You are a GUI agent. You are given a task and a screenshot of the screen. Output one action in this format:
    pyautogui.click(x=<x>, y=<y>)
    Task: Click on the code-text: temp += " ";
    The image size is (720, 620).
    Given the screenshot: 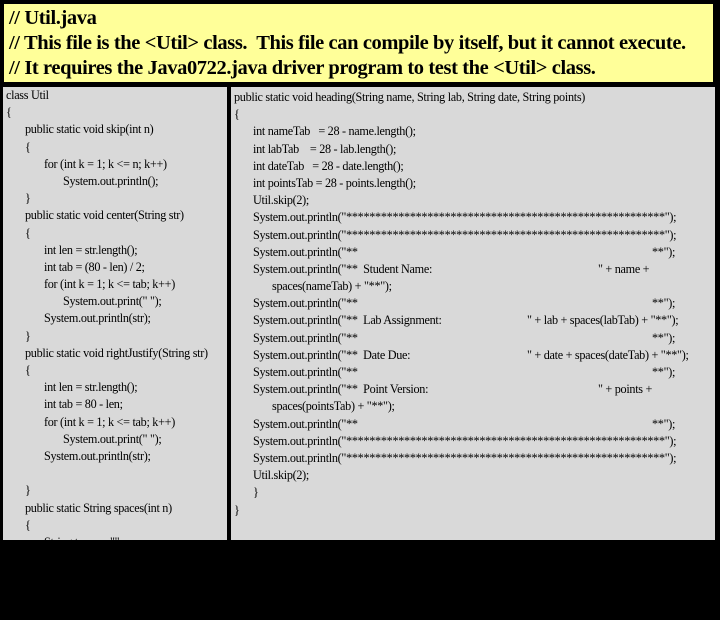 What is the action you would take?
    pyautogui.click(x=91, y=576)
    